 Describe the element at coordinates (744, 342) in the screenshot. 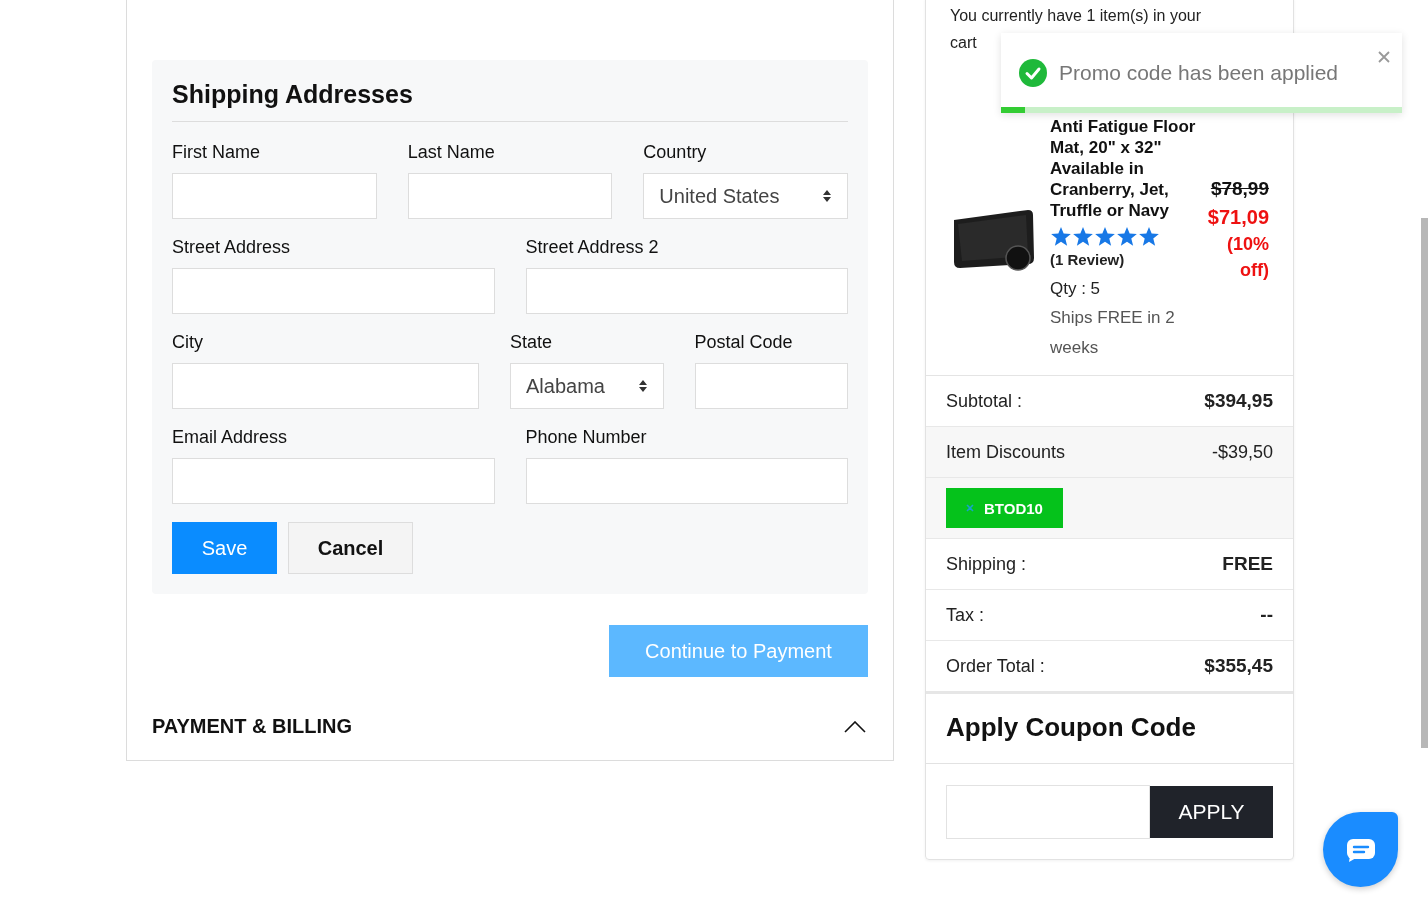

I see `field-label: Postal Code` at that location.